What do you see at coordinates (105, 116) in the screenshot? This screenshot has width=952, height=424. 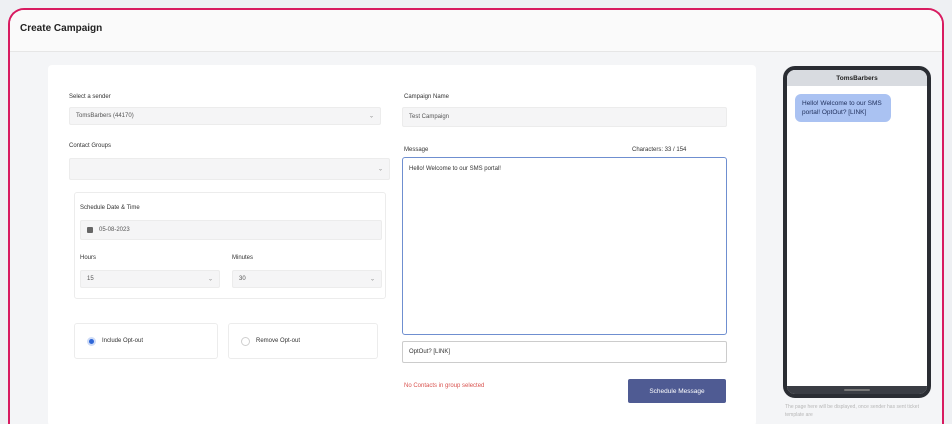 I see `sender-value: TomsBarbers (44170)` at bounding box center [105, 116].